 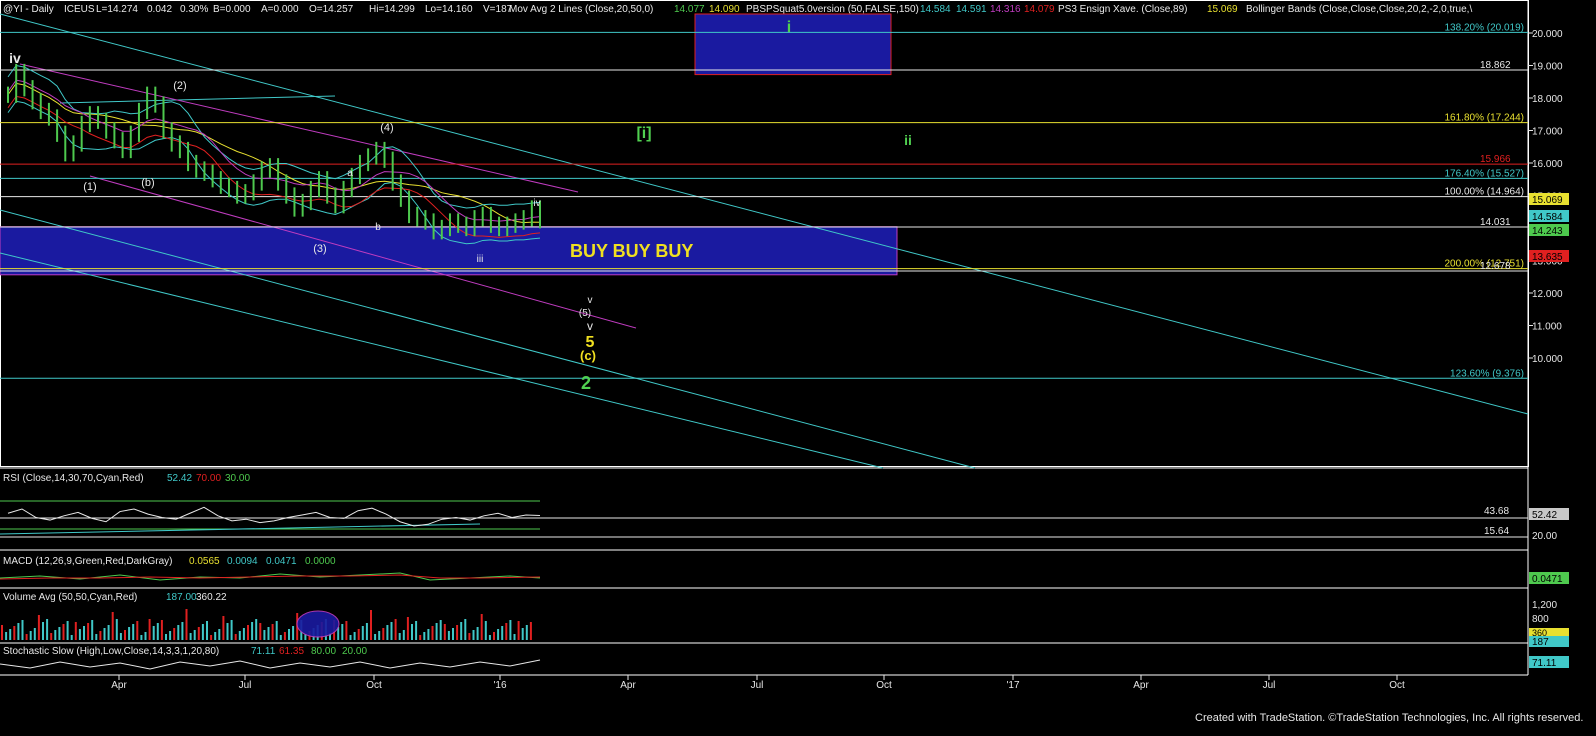 I want to click on price-tags: 15.069 14.584 14.243 13.635, so click(x=1549, y=228).